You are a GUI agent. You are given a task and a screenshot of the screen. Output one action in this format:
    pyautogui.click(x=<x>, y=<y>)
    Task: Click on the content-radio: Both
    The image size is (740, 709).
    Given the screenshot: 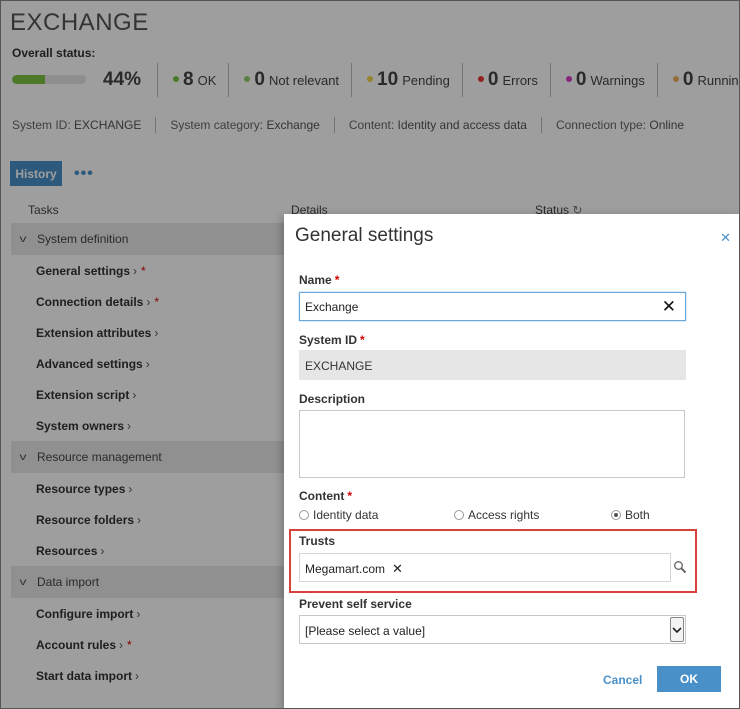 What is the action you would take?
    pyautogui.click(x=630, y=515)
    